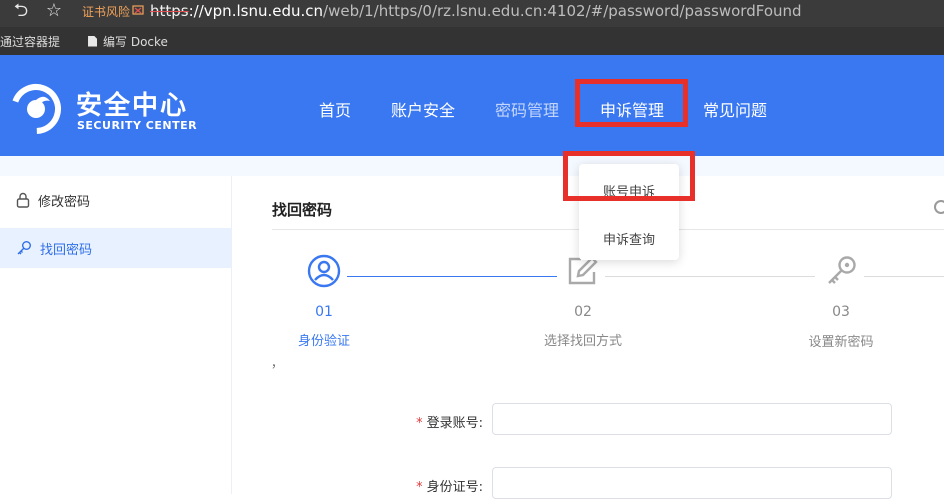  Describe the element at coordinates (335, 109) in the screenshot. I see `nav-home: 首页` at that location.